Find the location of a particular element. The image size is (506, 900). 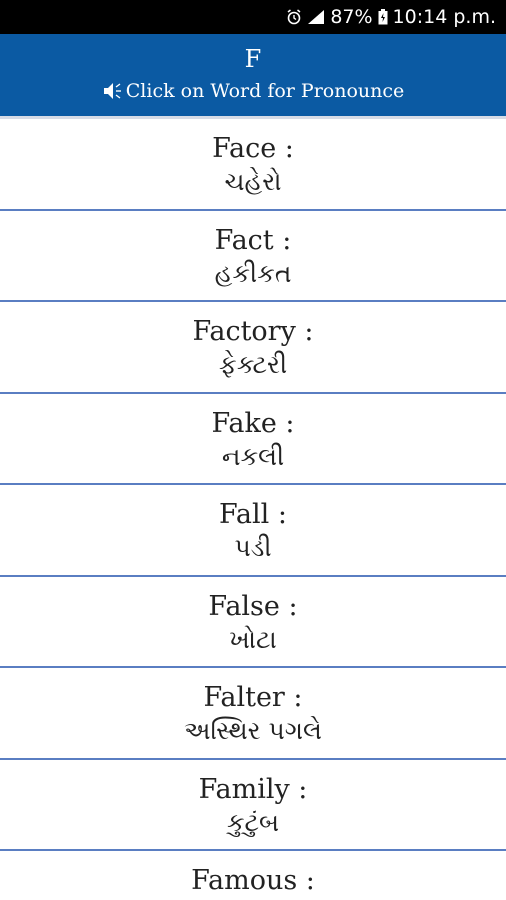

battery-percent: 87% is located at coordinates (351, 17).